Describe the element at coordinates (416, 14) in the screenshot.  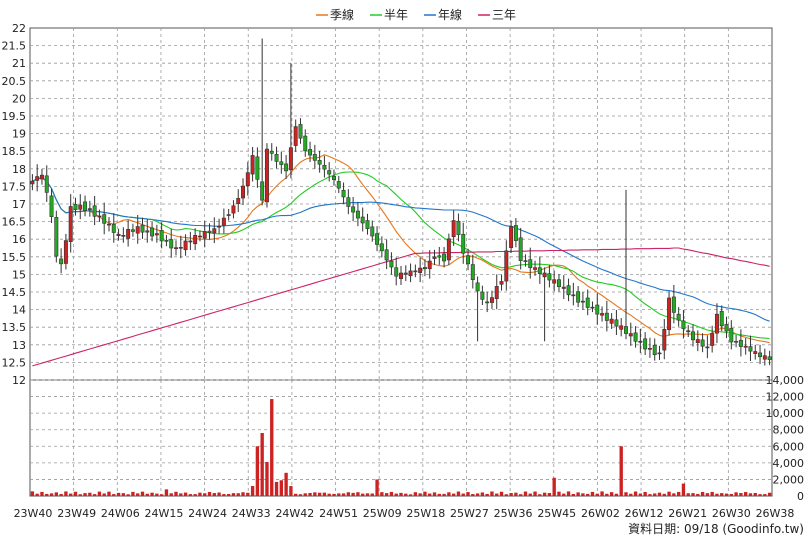
I see `legend: 季線 半年 年線 三年` at that location.